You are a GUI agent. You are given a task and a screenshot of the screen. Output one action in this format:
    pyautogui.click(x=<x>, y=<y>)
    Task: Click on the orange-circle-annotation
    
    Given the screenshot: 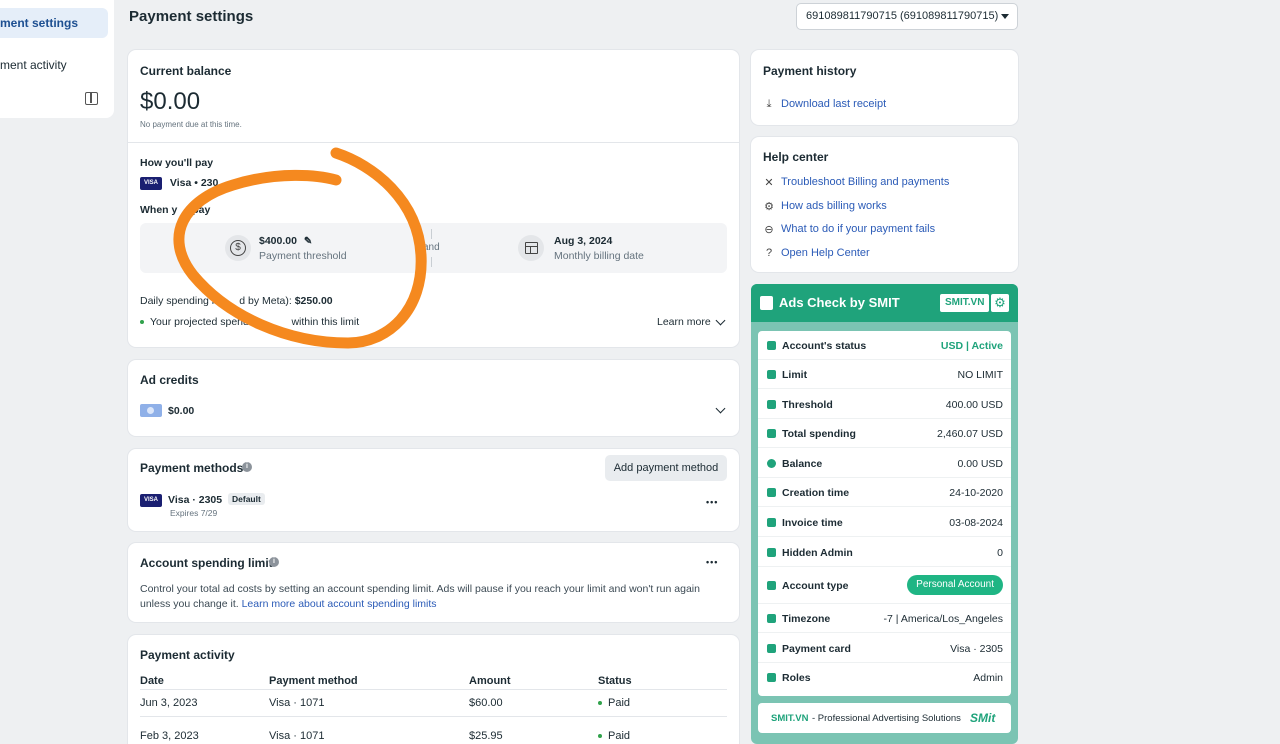 What is the action you would take?
    pyautogui.click(x=300, y=248)
    